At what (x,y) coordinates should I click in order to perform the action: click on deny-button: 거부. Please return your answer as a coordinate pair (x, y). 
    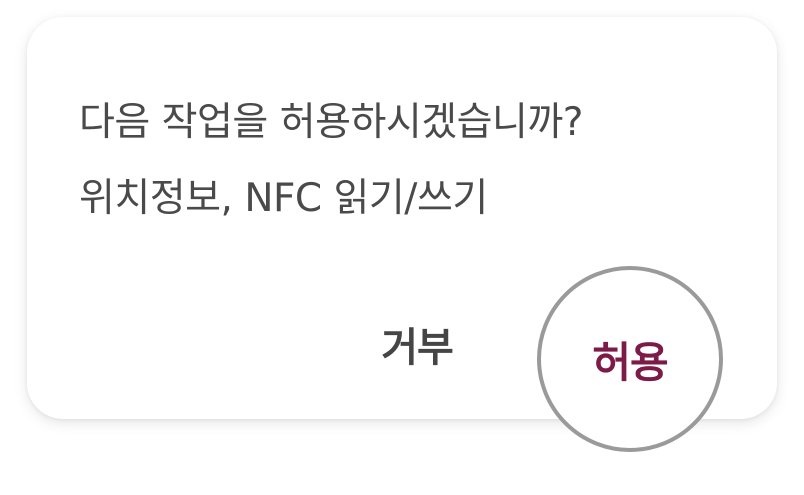
    Looking at the image, I should click on (417, 344).